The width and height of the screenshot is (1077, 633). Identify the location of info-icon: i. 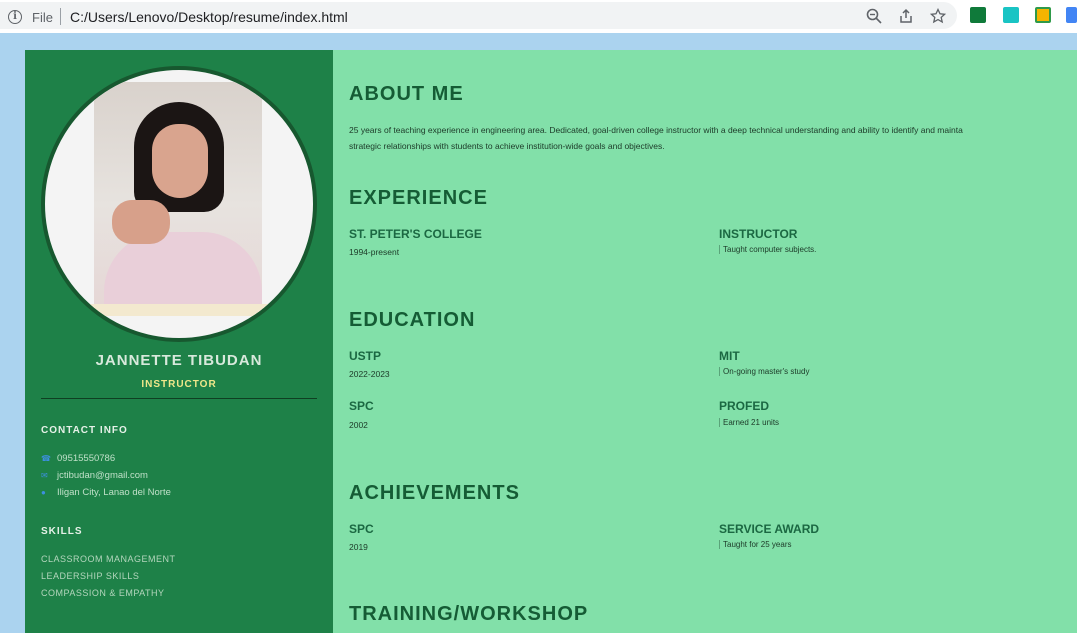
(15, 17).